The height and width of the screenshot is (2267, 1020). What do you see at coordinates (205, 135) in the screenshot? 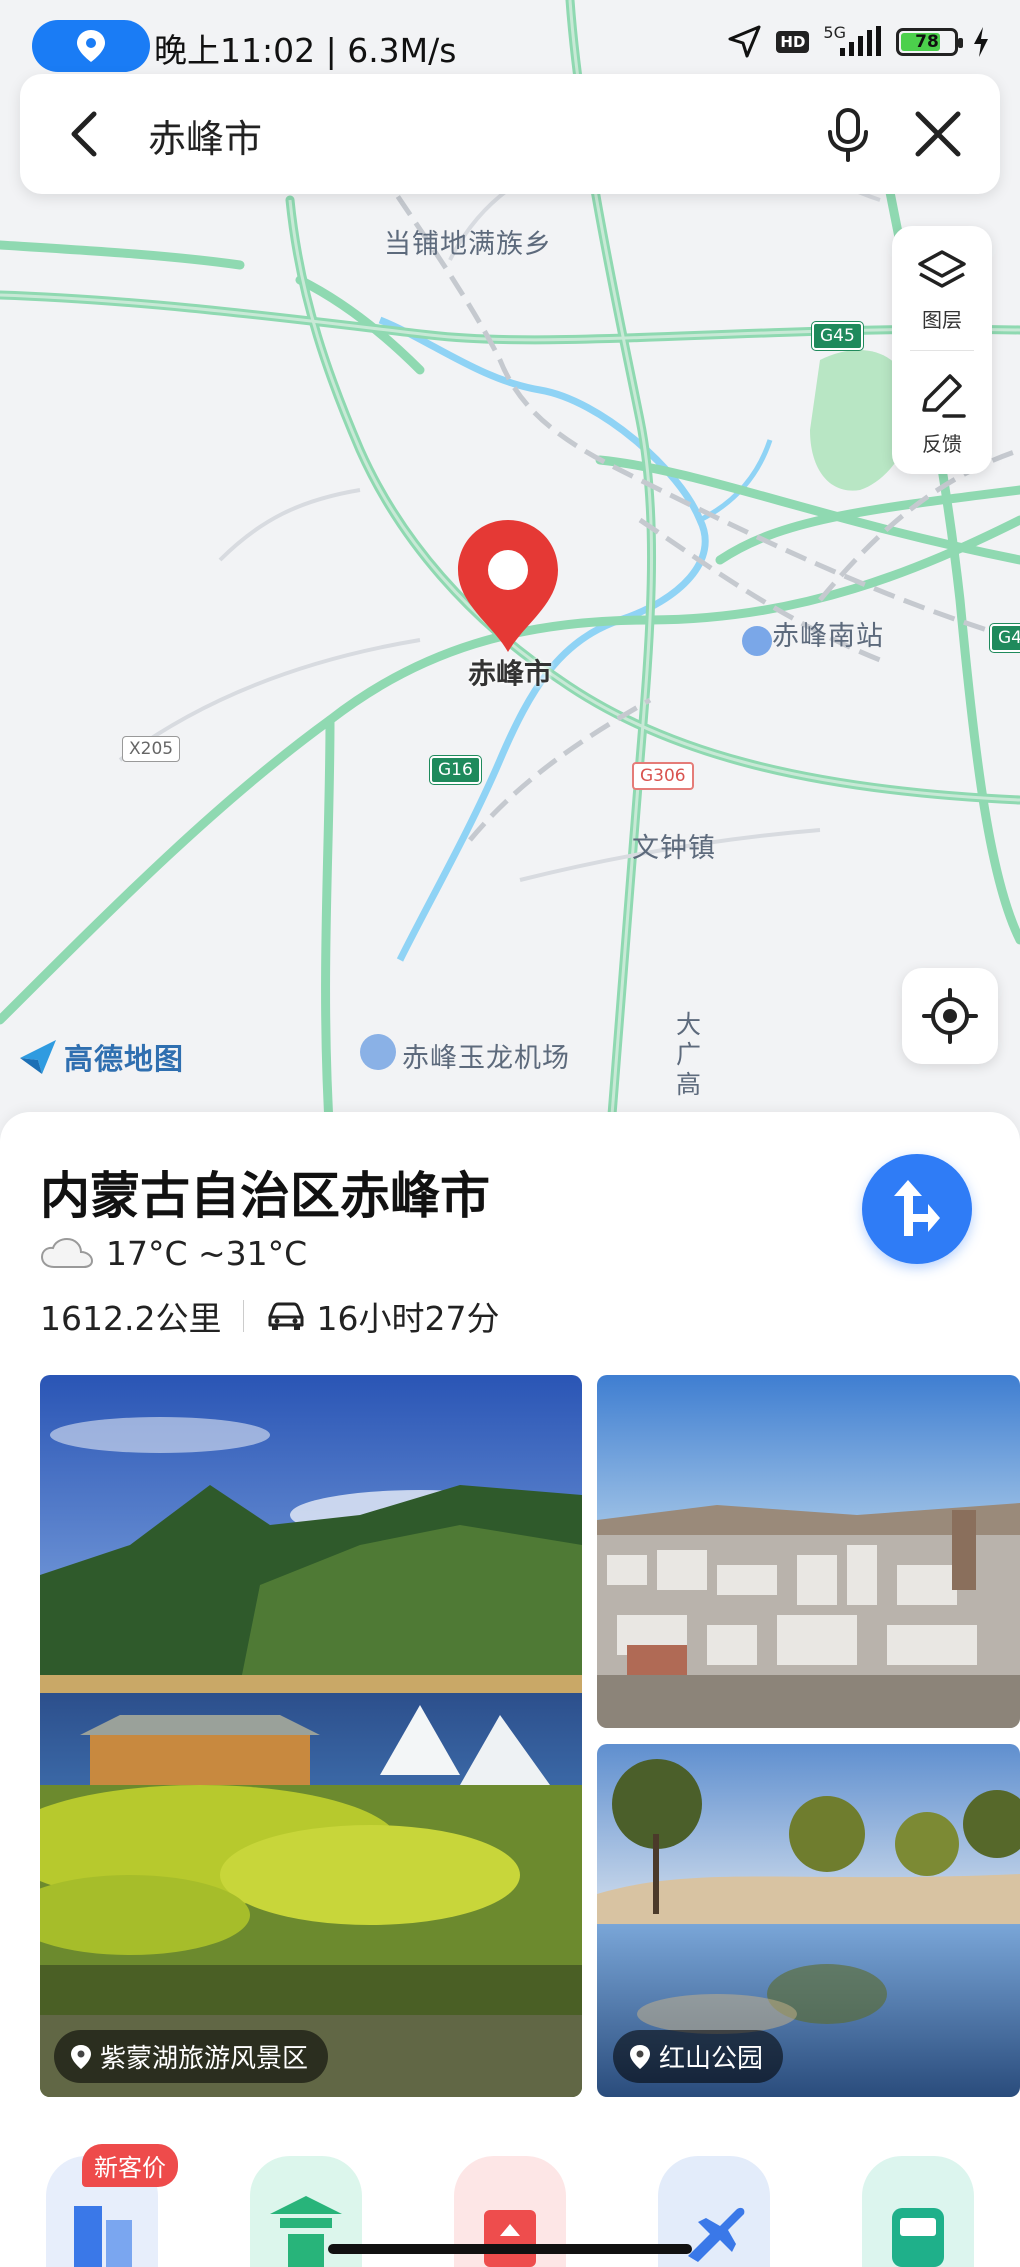
I see `search-input: 赤峰市` at bounding box center [205, 135].